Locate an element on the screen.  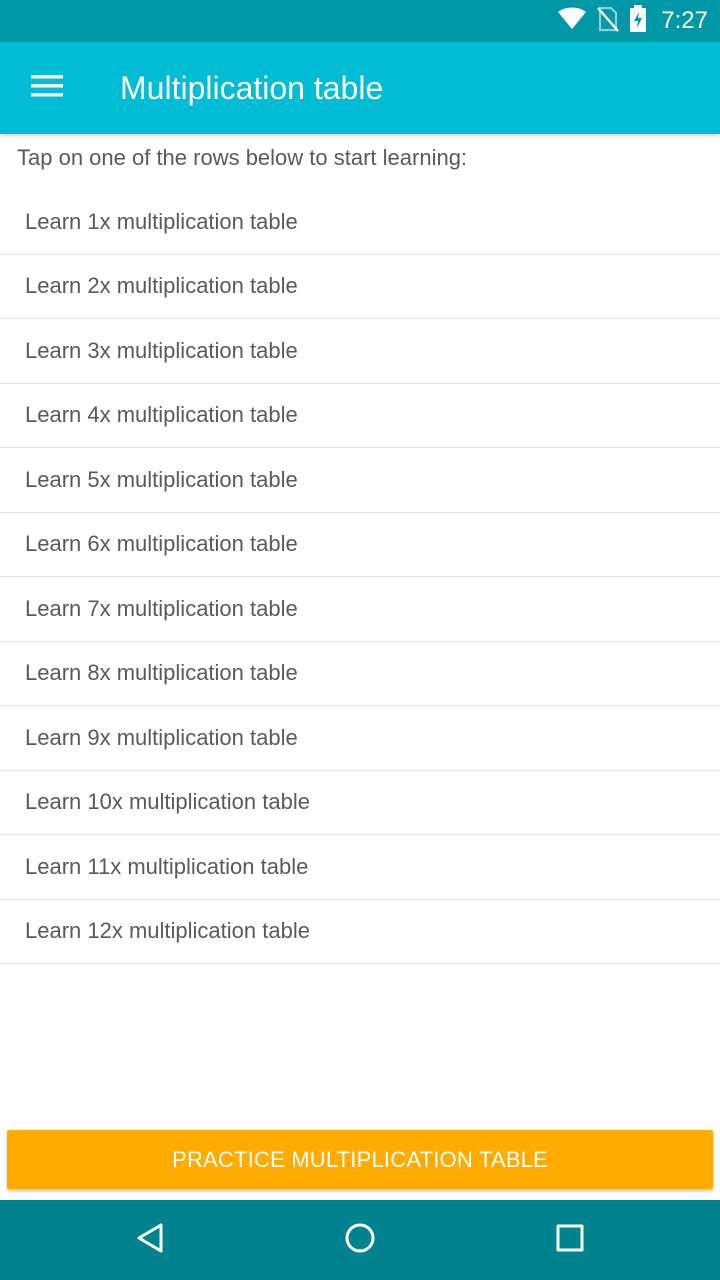
table-row-10: Learn 10x multiplication table is located at coordinates (360, 803).